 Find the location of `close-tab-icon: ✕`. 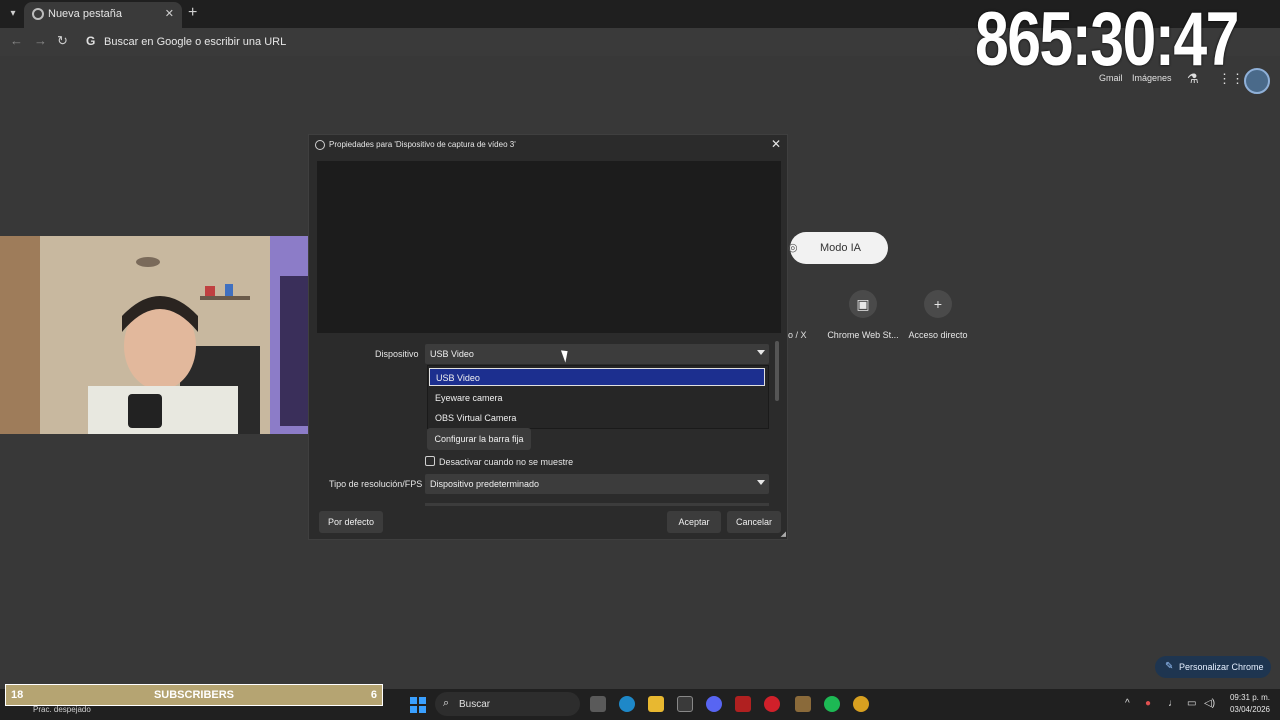

close-tab-icon: ✕ is located at coordinates (169, 13).